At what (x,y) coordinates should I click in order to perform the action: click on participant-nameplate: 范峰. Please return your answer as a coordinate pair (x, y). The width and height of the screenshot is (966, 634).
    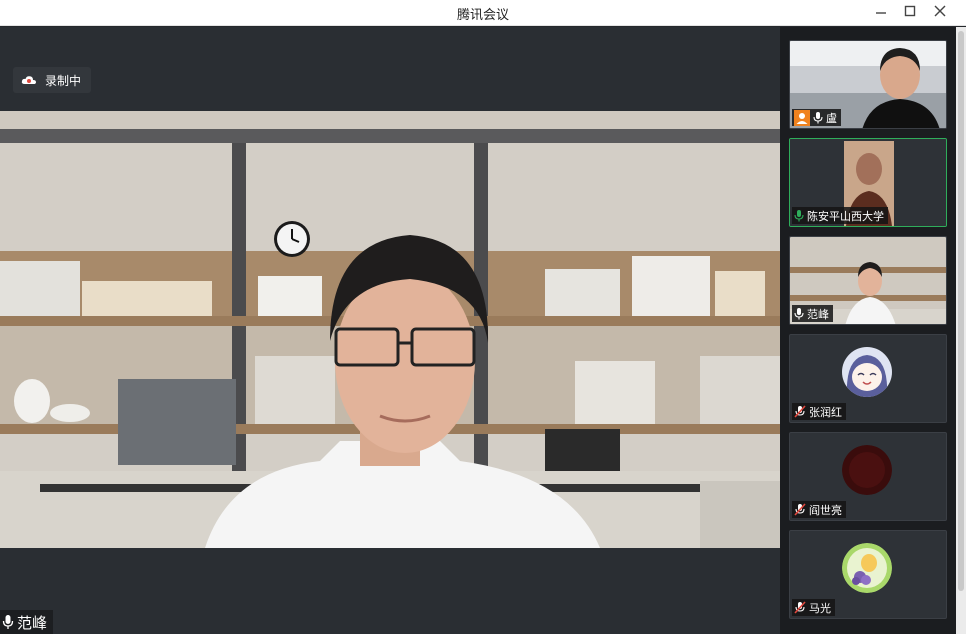
    Looking at the image, I should click on (812, 313).